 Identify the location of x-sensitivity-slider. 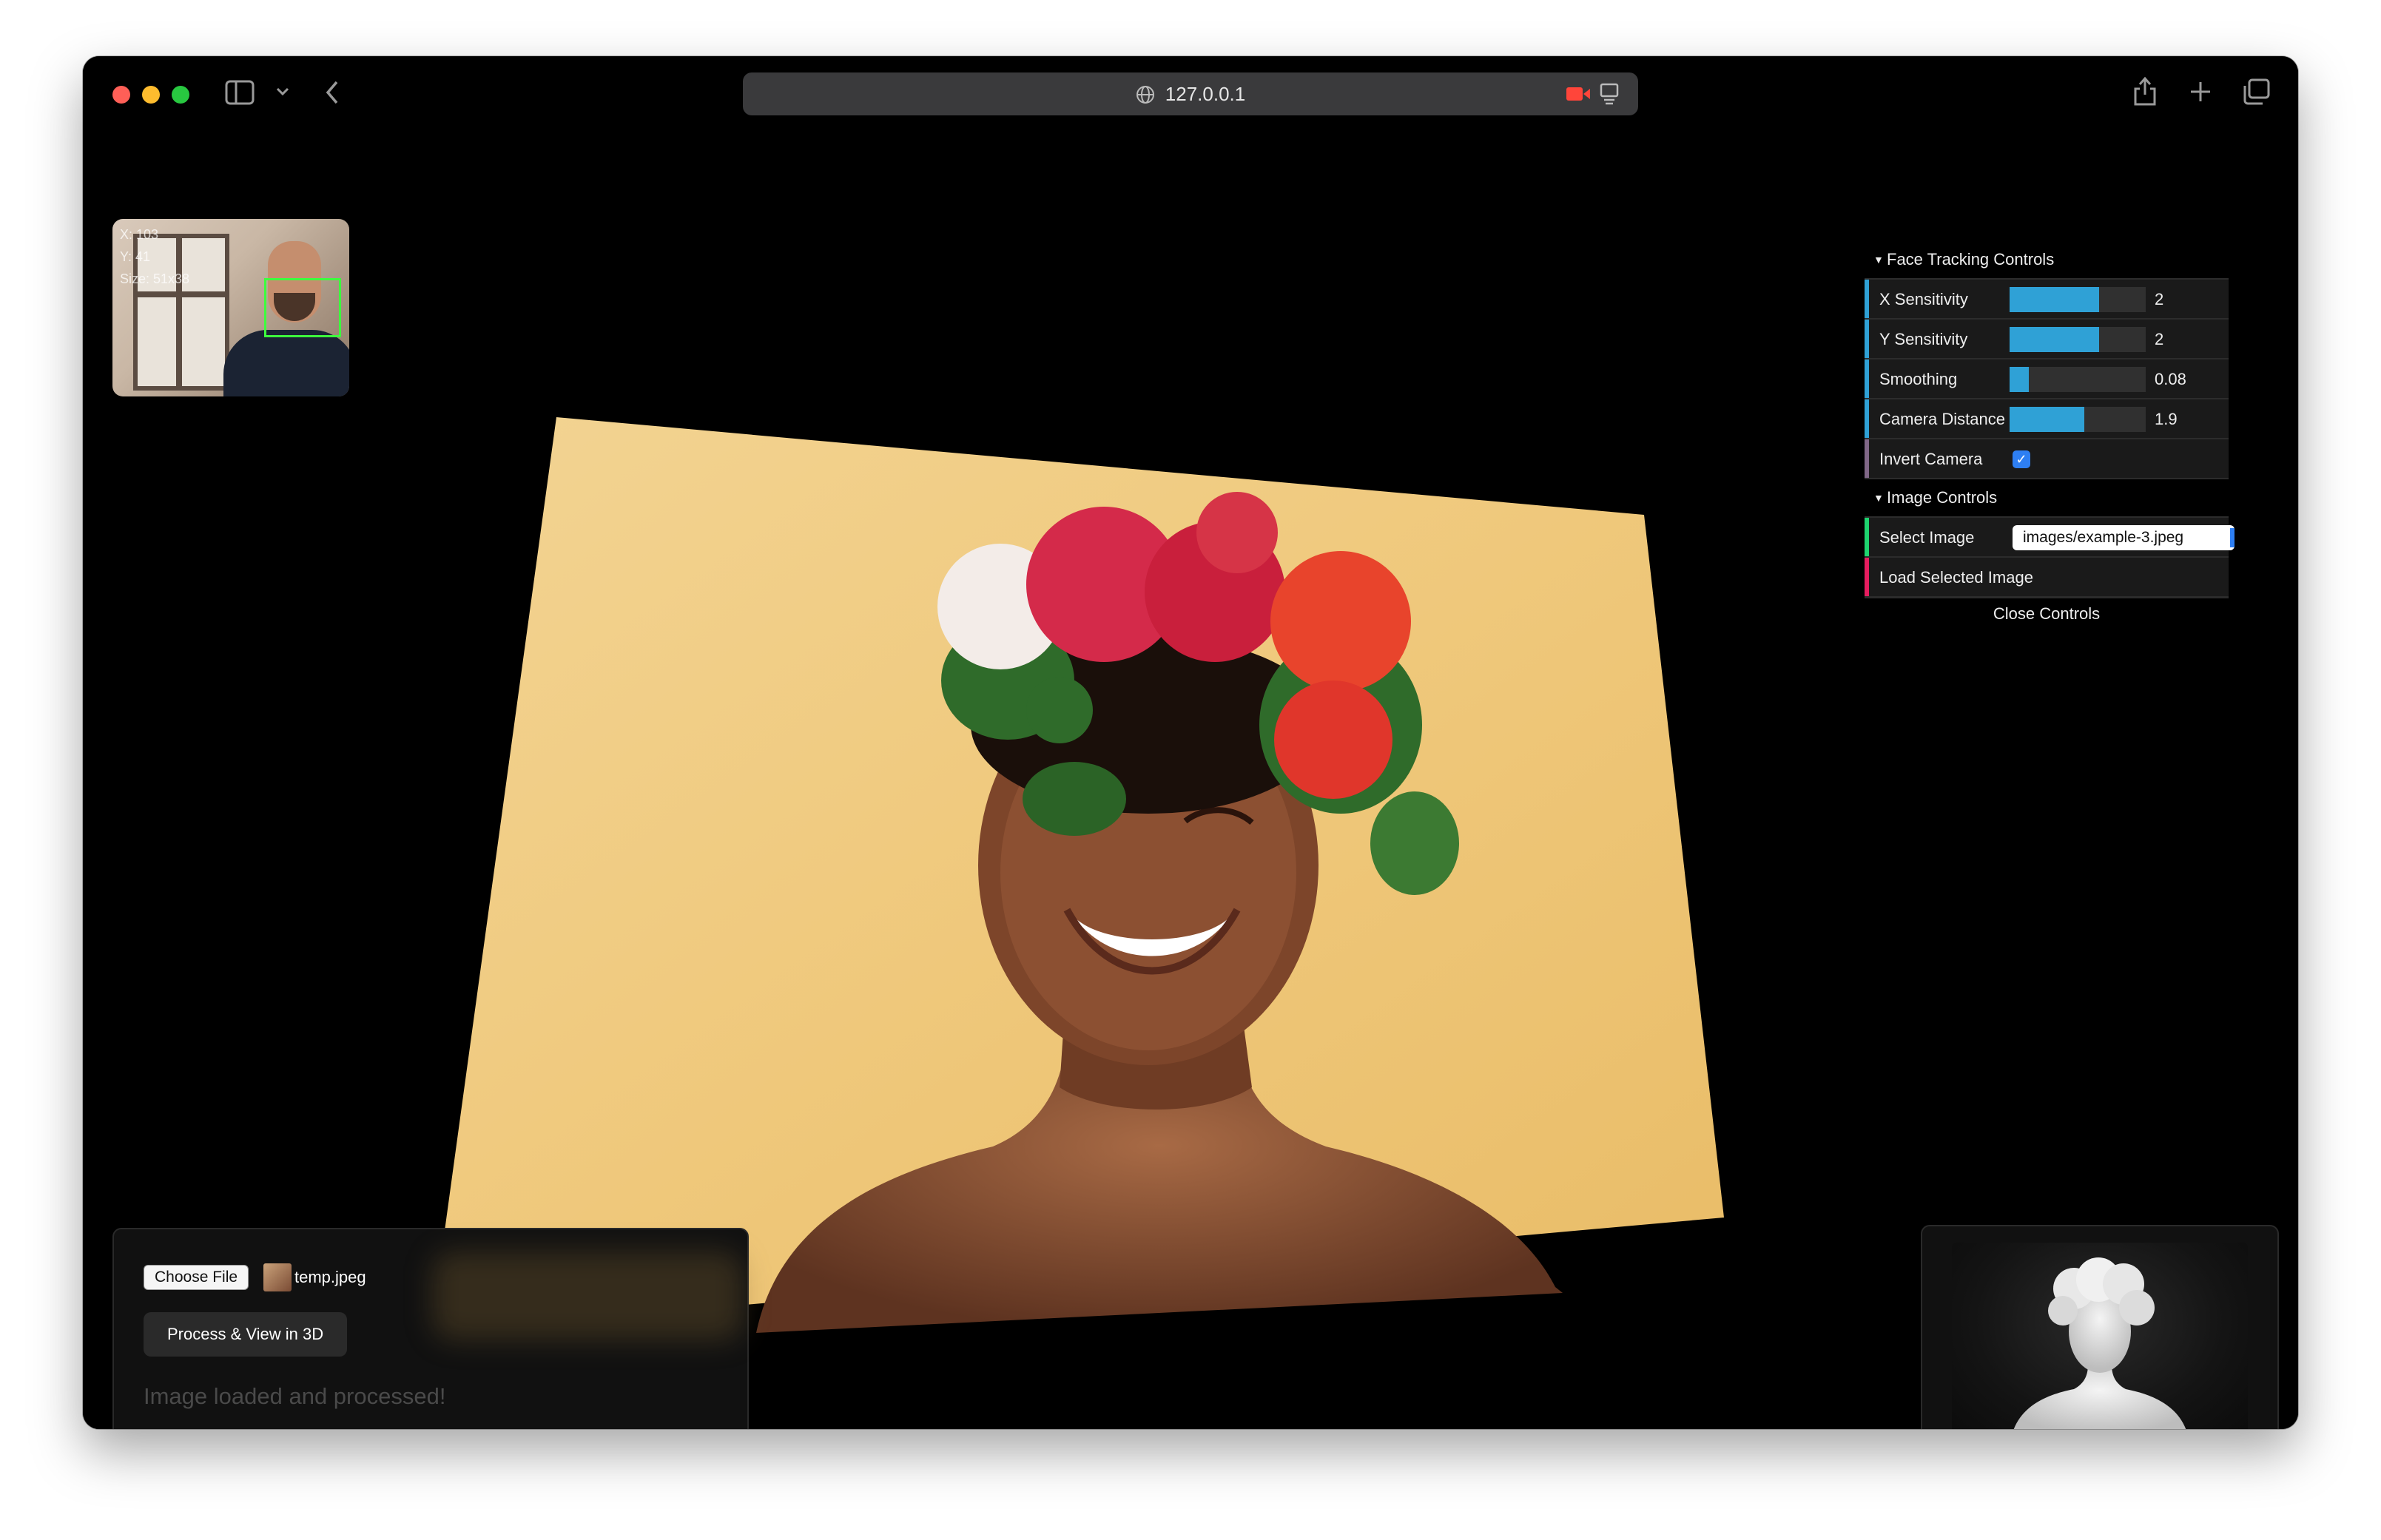
(2078, 299).